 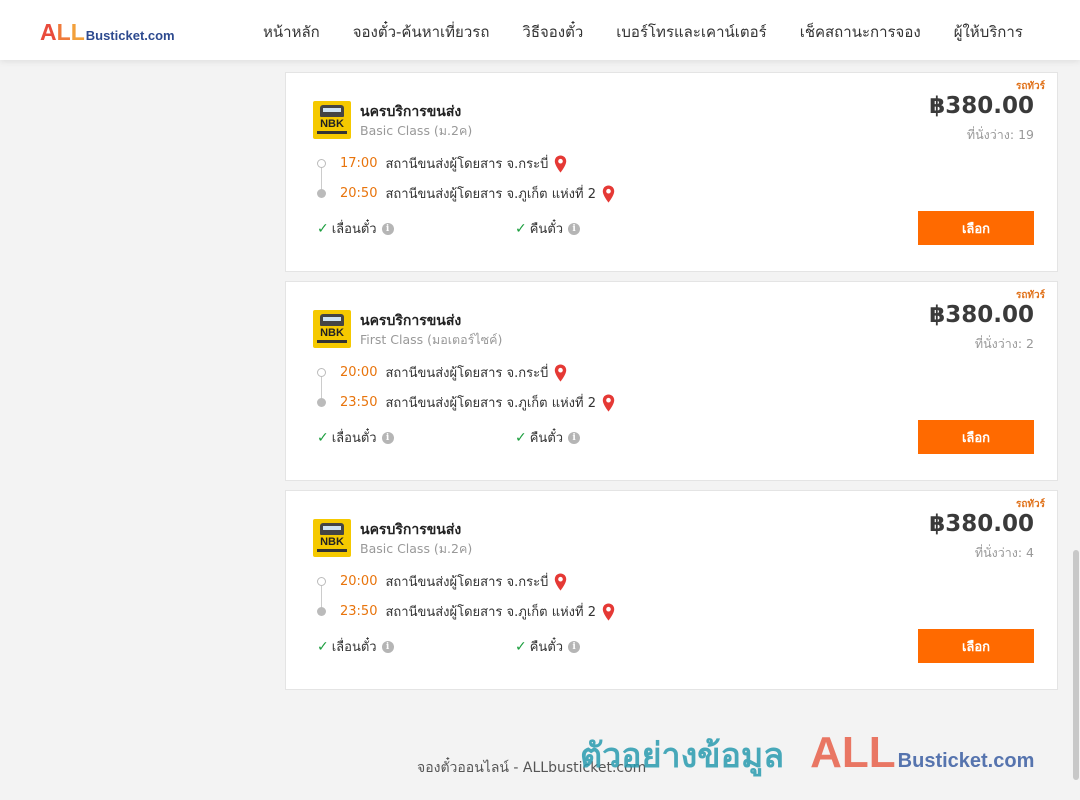 What do you see at coordinates (853, 752) in the screenshot?
I see `watermark-logo-all: ALL` at bounding box center [853, 752].